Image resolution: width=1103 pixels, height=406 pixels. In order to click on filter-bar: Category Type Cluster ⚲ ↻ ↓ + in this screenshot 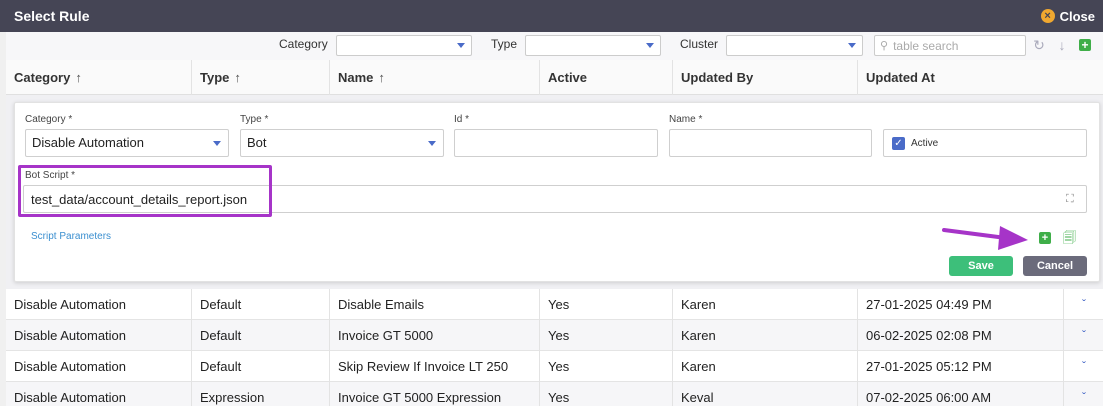, I will do `click(554, 46)`.